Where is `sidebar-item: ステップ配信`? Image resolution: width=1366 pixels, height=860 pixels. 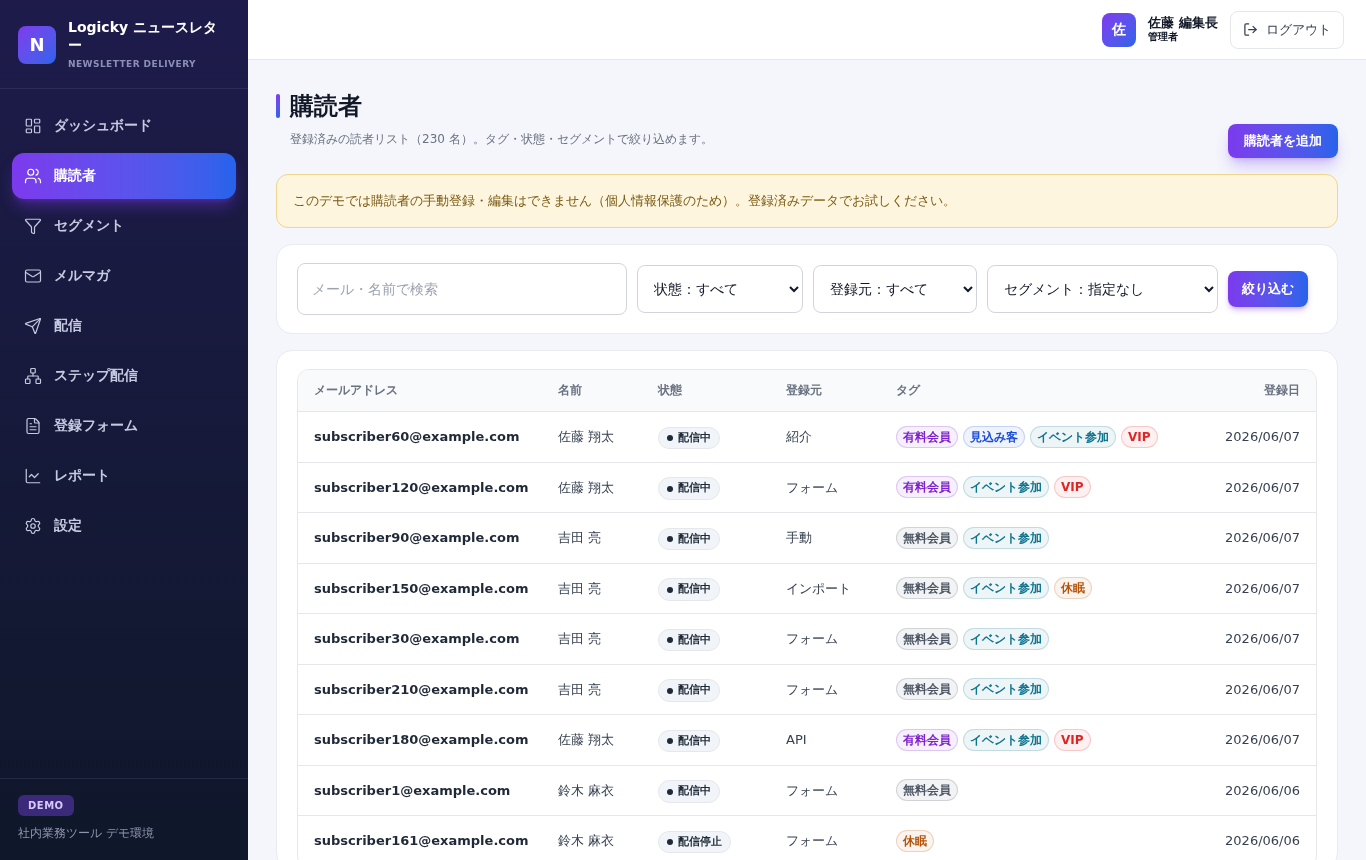
sidebar-item: ステップ配信 is located at coordinates (124, 375).